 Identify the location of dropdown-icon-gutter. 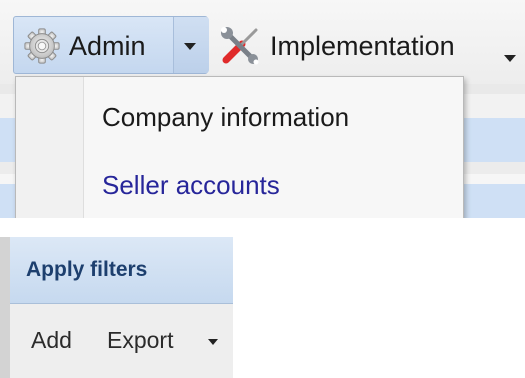
(50, 147).